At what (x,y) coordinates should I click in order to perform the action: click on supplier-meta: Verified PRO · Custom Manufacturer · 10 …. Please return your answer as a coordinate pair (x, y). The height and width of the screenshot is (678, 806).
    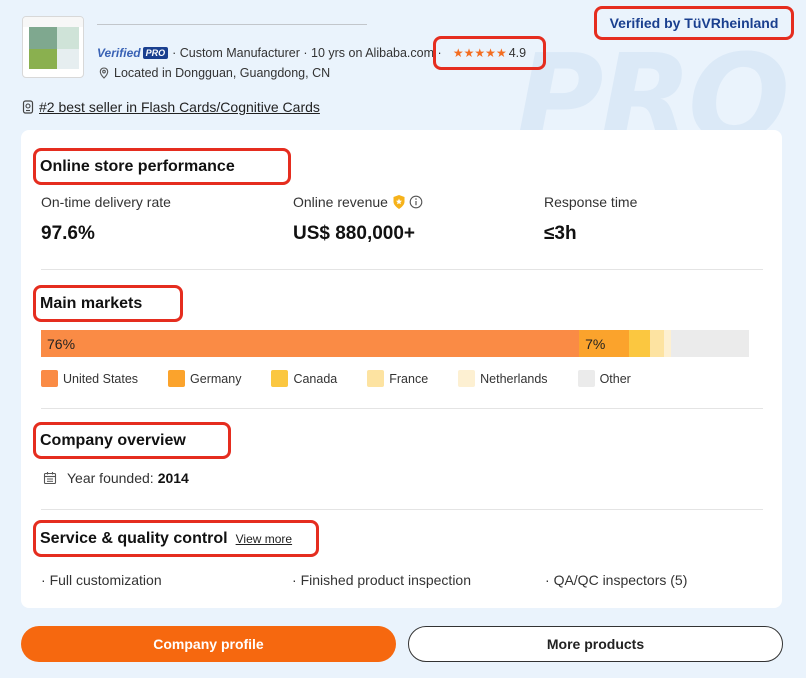
    Looking at the image, I should click on (269, 53).